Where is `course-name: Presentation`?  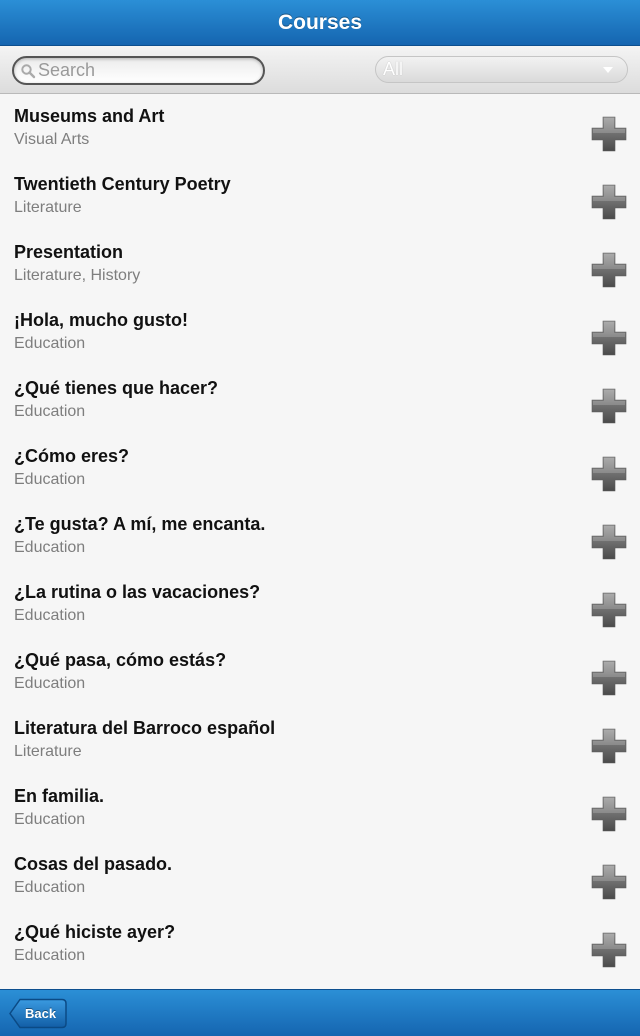
course-name: Presentation is located at coordinates (69, 252).